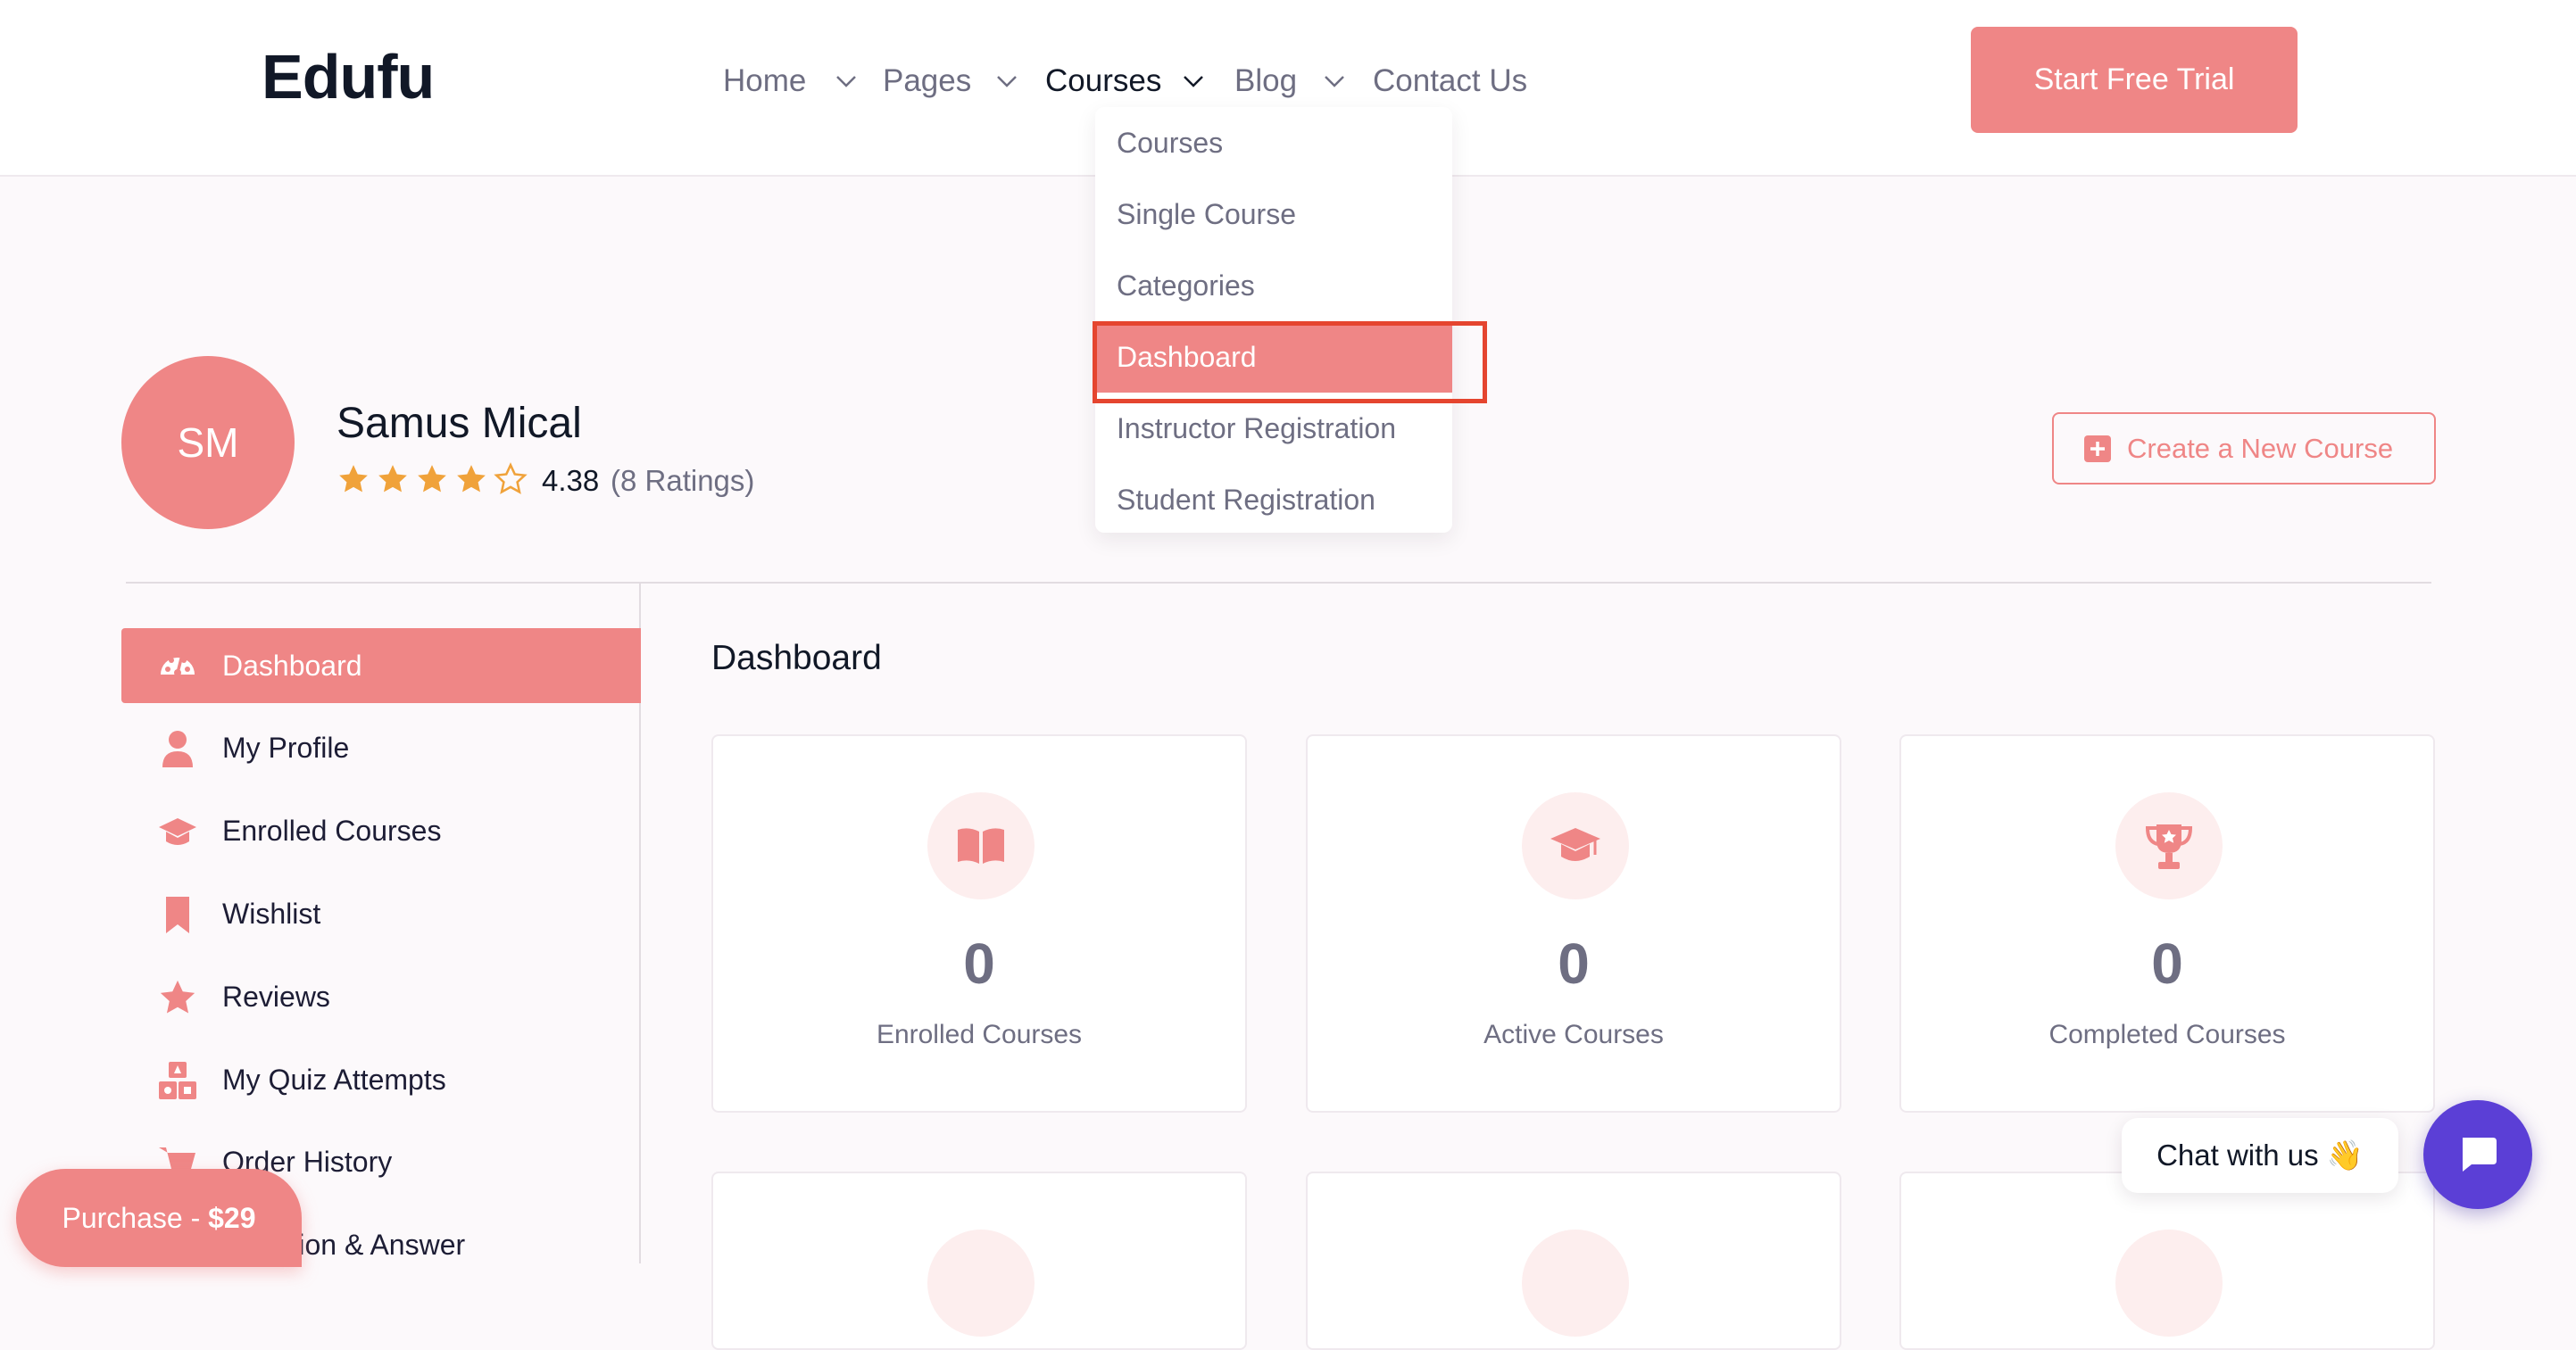 Image resolution: width=2576 pixels, height=1350 pixels. What do you see at coordinates (349, 76) in the screenshot?
I see `site-logo: Edufu` at bounding box center [349, 76].